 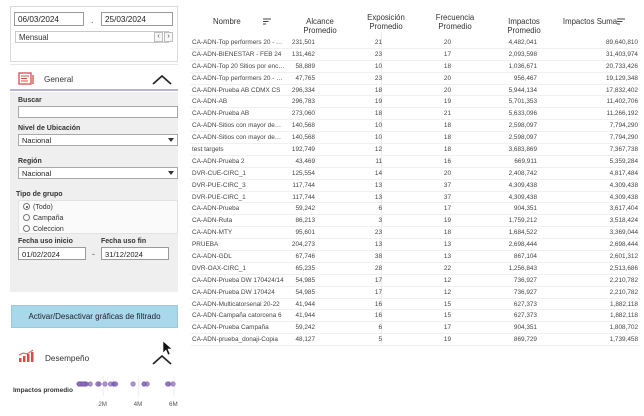 I want to click on cell-value: 669,911, so click(x=525, y=161).